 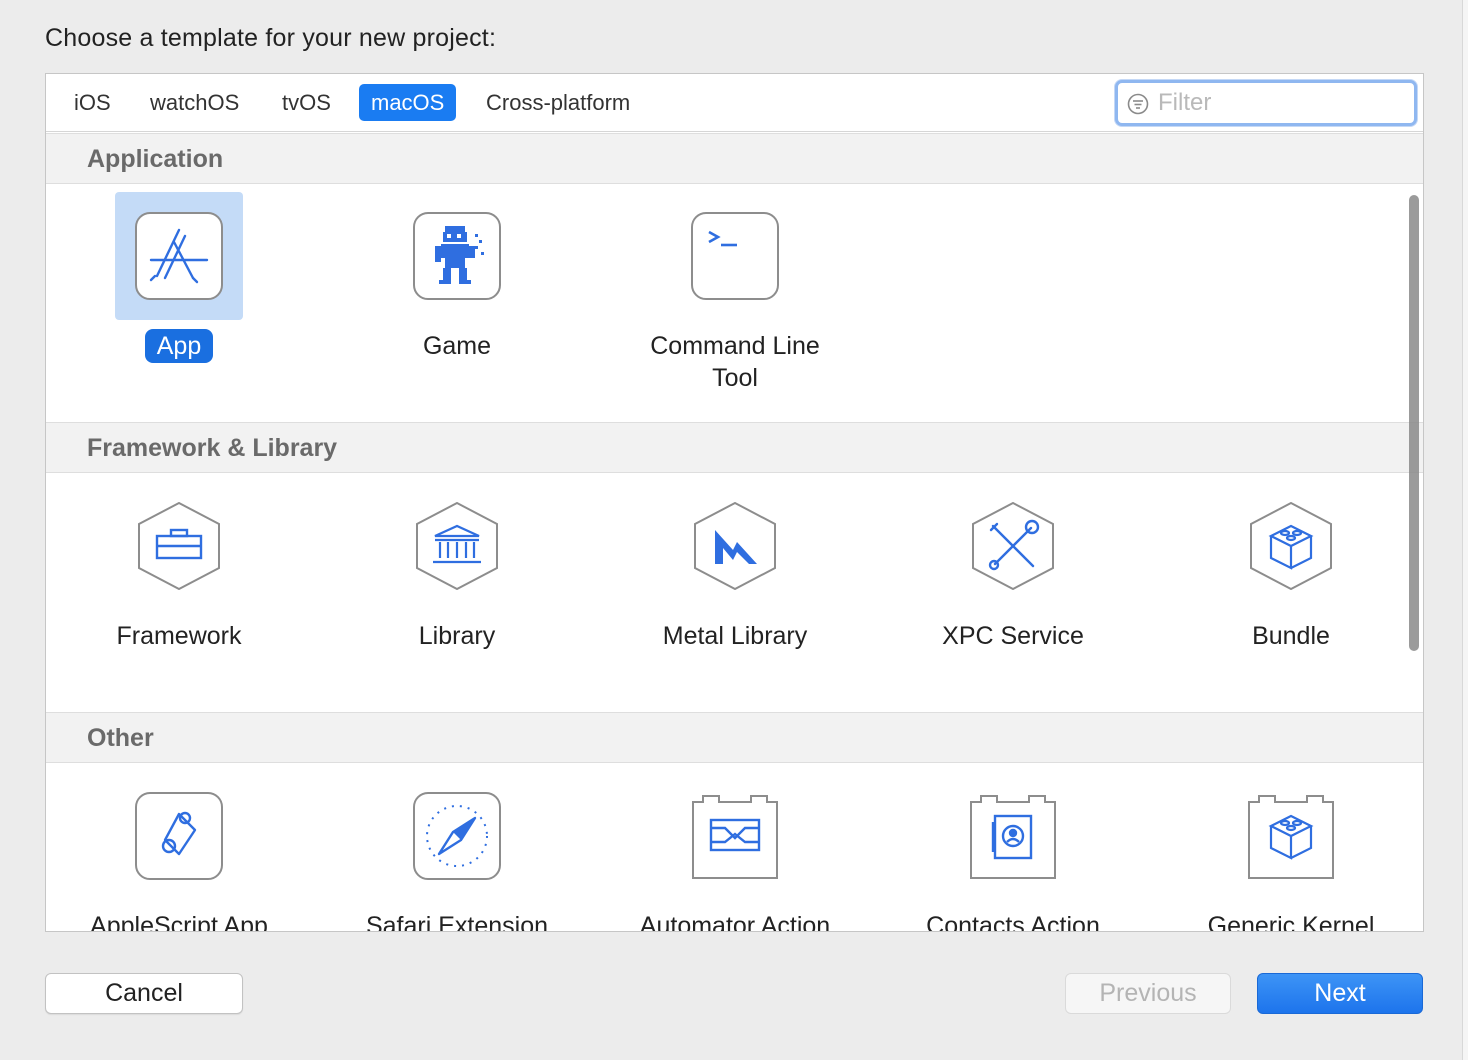 I want to click on cancel-button: Cancel, so click(x=144, y=993).